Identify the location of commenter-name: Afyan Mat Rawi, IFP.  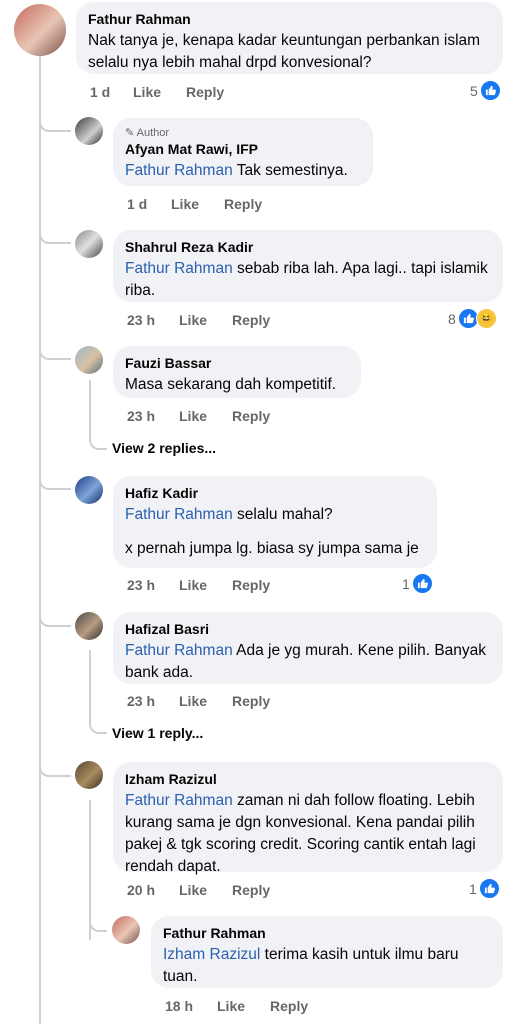
(243, 149).